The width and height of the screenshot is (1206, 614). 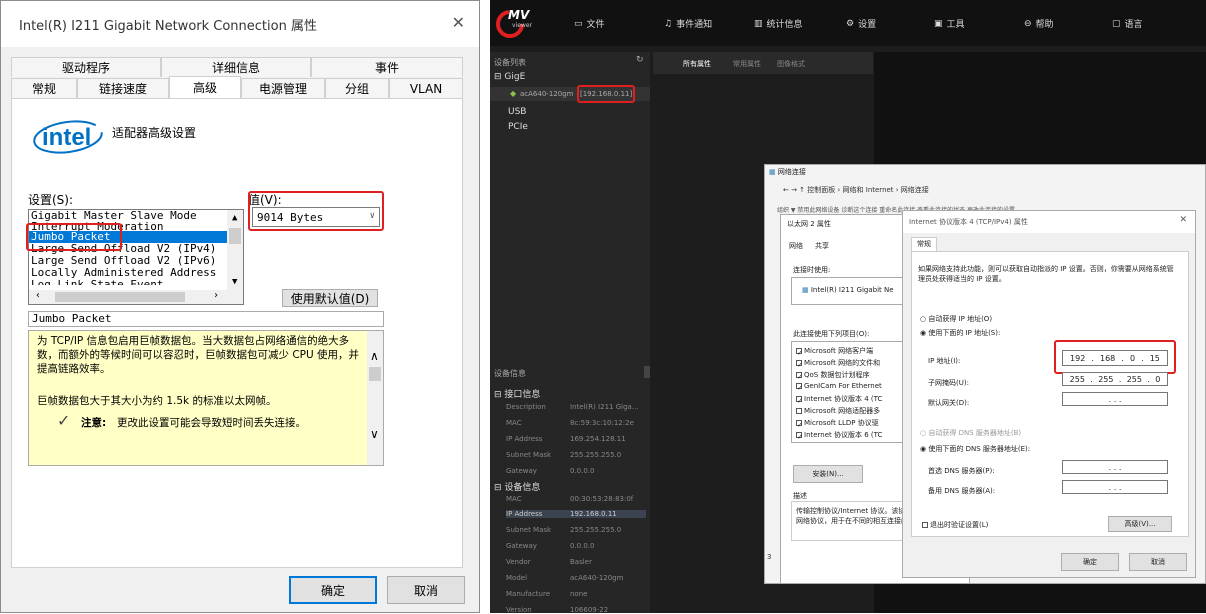 I want to click on mask-label: 子网掩码(U):, so click(x=948, y=383).